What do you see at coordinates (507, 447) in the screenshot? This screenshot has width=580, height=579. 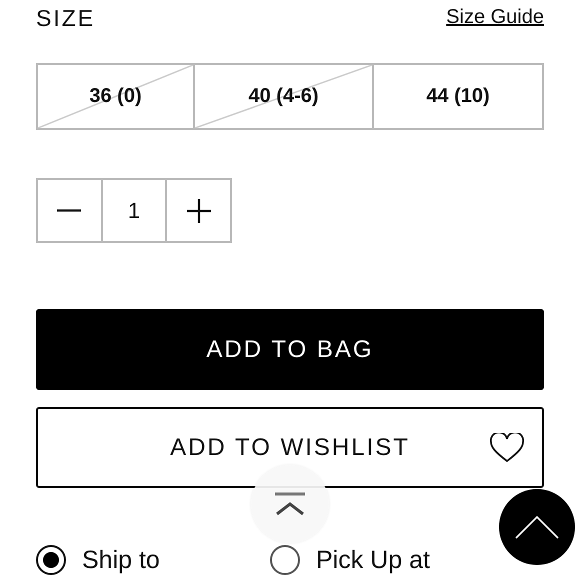 I see `heart-icon` at bounding box center [507, 447].